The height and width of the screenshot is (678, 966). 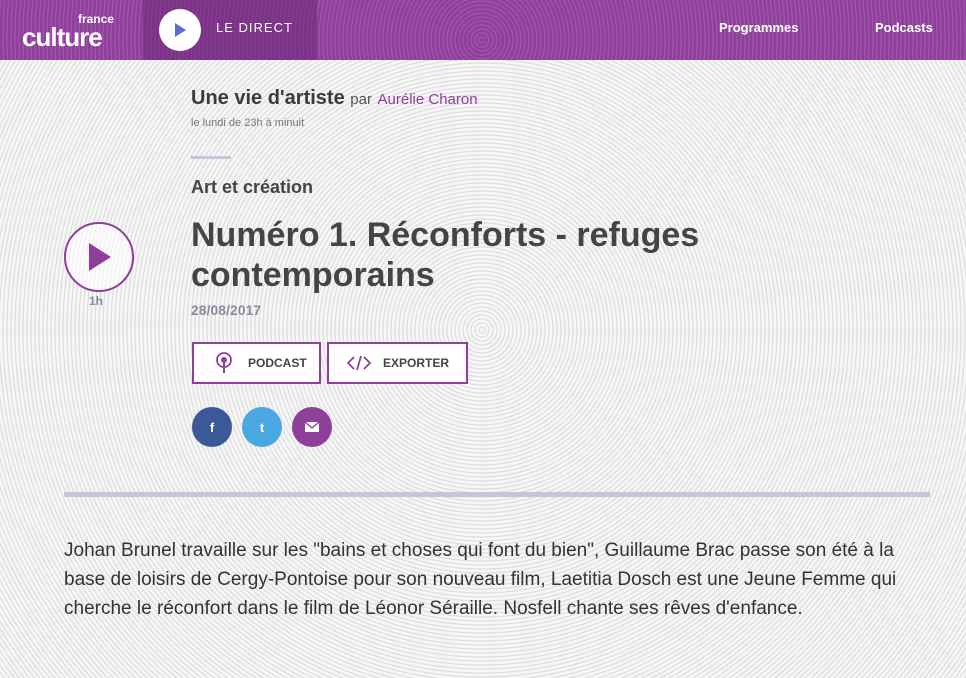 I want to click on show-header: Une vie d'artiste par Aurélie Charon, so click(x=334, y=98).